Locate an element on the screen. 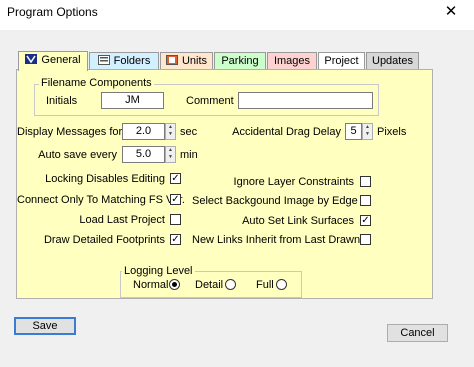  drag-delay-label: Accidental Drag Delay is located at coordinates (286, 132).